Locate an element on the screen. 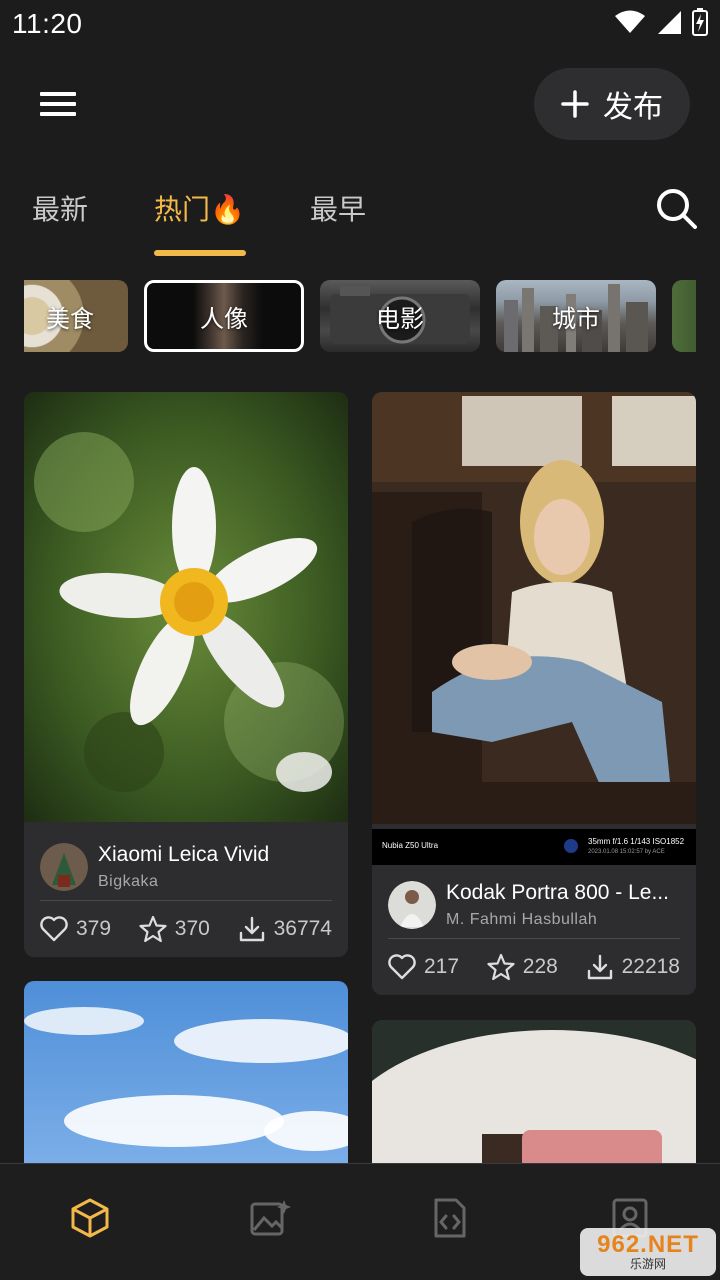  card-photo-sky is located at coordinates (186, 1081).